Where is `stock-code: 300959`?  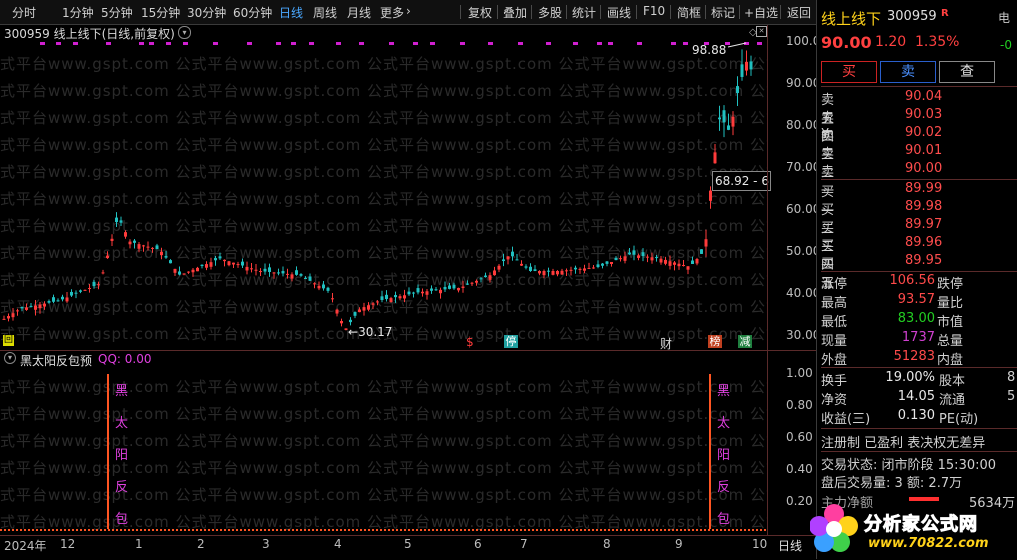
stock-code: 300959 is located at coordinates (912, 16).